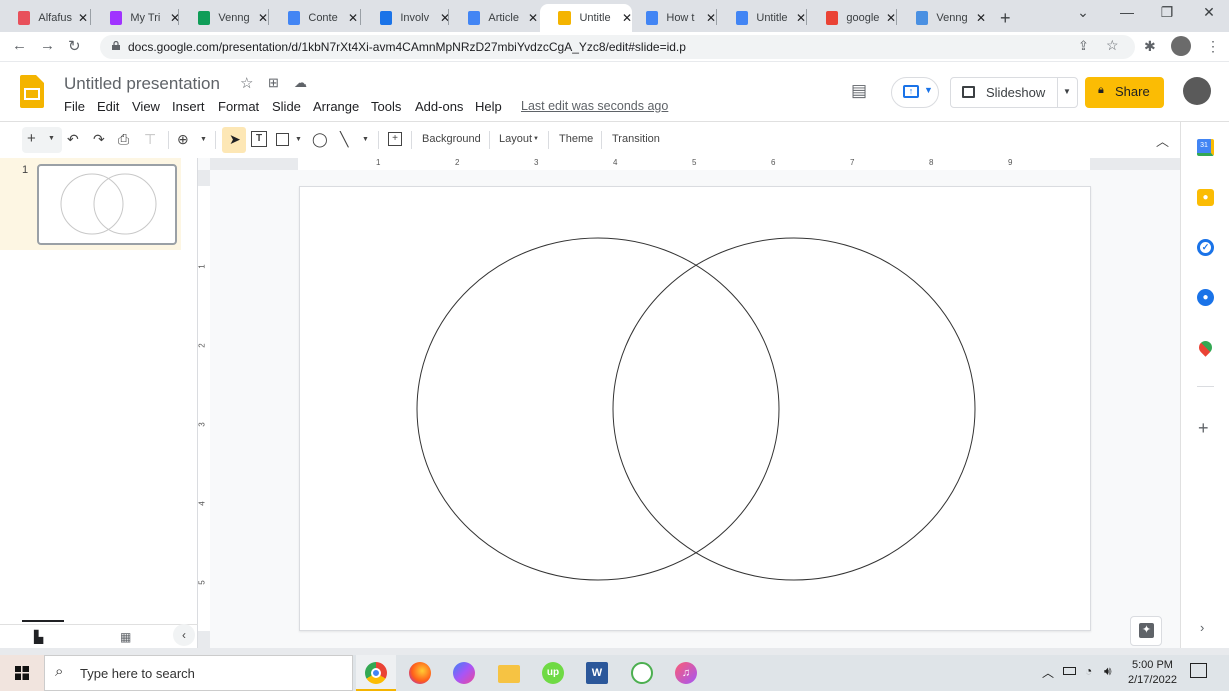 The image size is (1229, 691). Describe the element at coordinates (42, 140) in the screenshot. I see `new-slide-button: + ▼` at that location.